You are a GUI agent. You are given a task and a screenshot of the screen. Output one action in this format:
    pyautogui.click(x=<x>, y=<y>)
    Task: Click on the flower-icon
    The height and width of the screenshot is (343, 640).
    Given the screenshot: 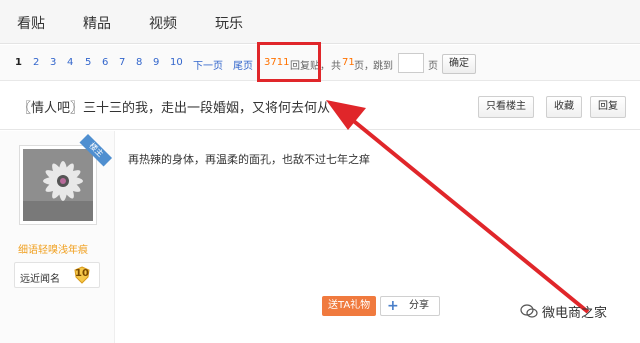 What is the action you would take?
    pyautogui.click(x=58, y=185)
    